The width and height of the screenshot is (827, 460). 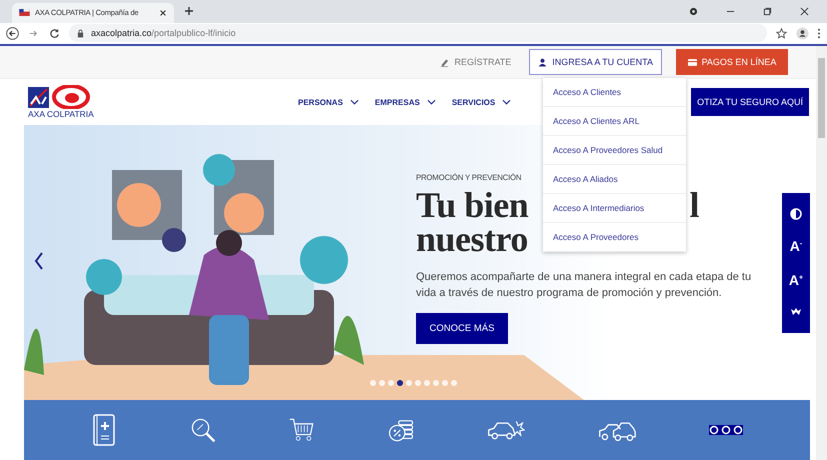 I want to click on nav-menu-item: SERVICIOS, so click(x=482, y=102).